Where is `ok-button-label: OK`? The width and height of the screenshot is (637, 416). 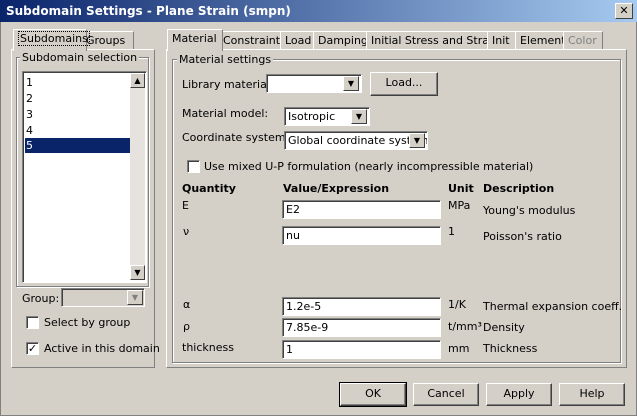
ok-button-label: OK is located at coordinates (373, 393).